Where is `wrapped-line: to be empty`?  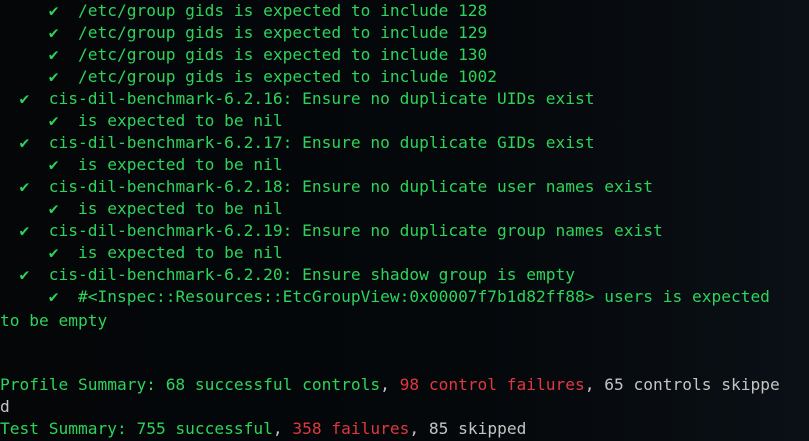
wrapped-line: to be empty is located at coordinates (54, 320).